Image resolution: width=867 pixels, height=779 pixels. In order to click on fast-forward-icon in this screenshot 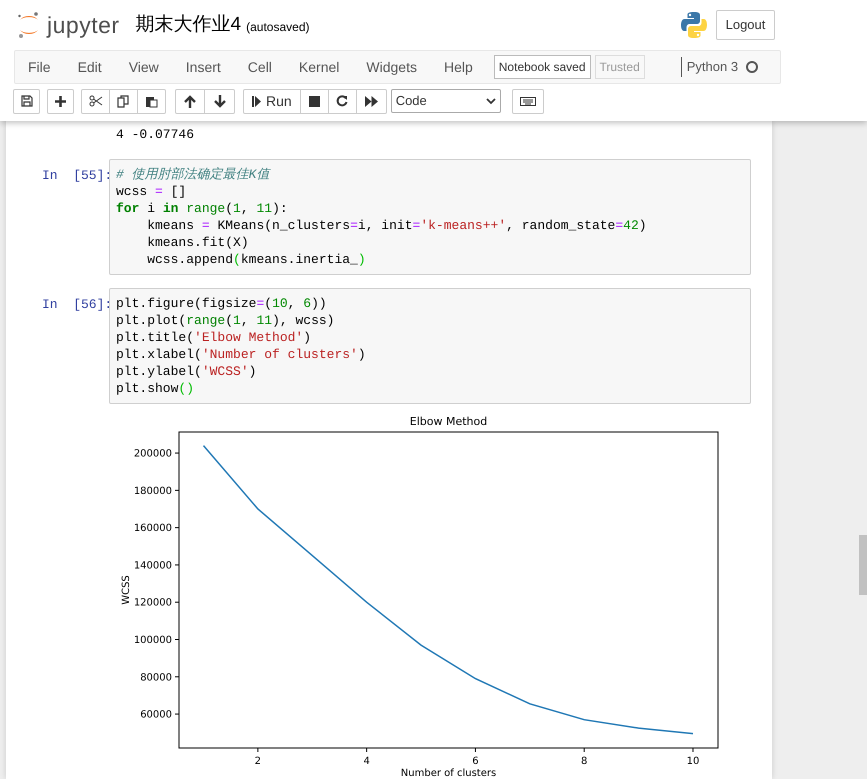, I will do `click(371, 101)`.